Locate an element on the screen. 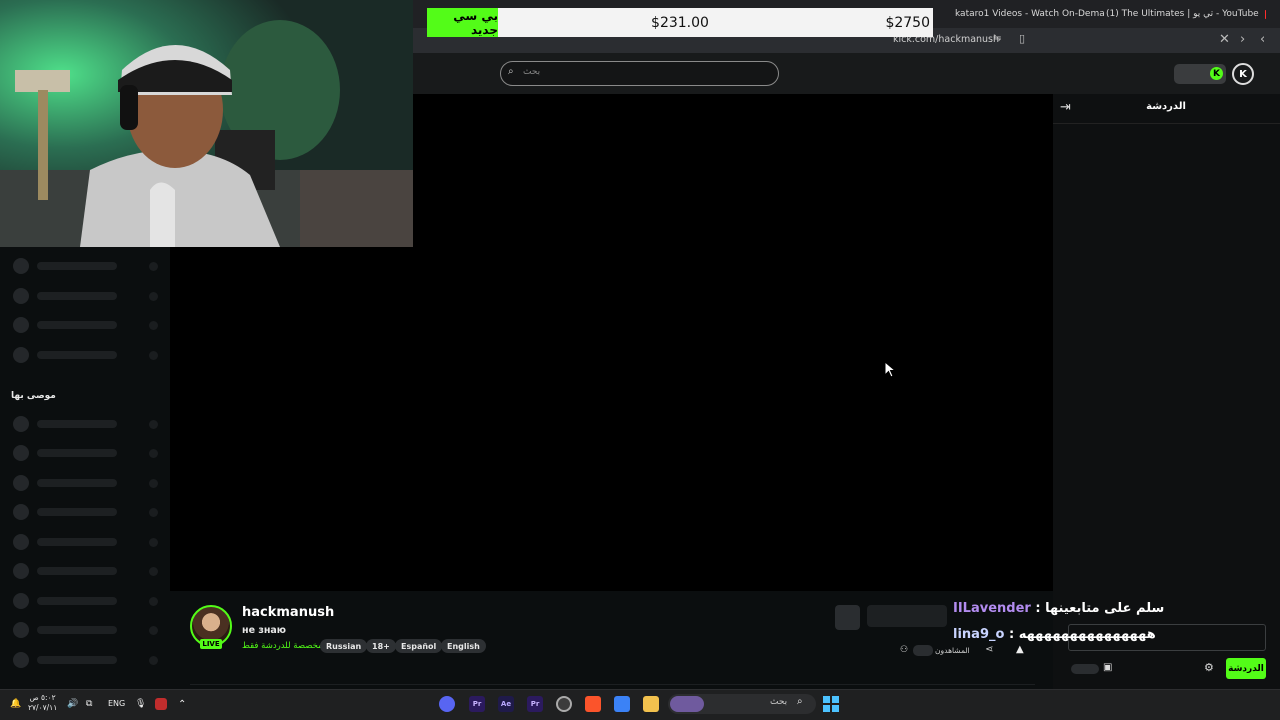 The height and width of the screenshot is (720, 1280). chat-mode-label: مخصصة للدردشة فقط is located at coordinates (282, 646).